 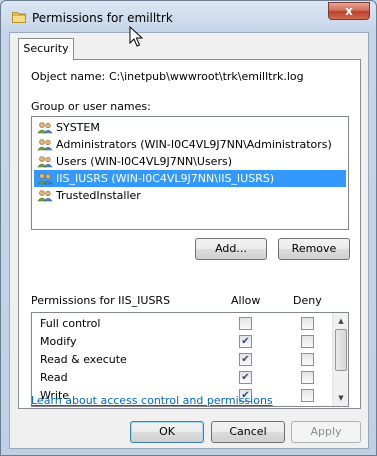 I want to click on group-names-label: Group or user names:, so click(x=91, y=106).